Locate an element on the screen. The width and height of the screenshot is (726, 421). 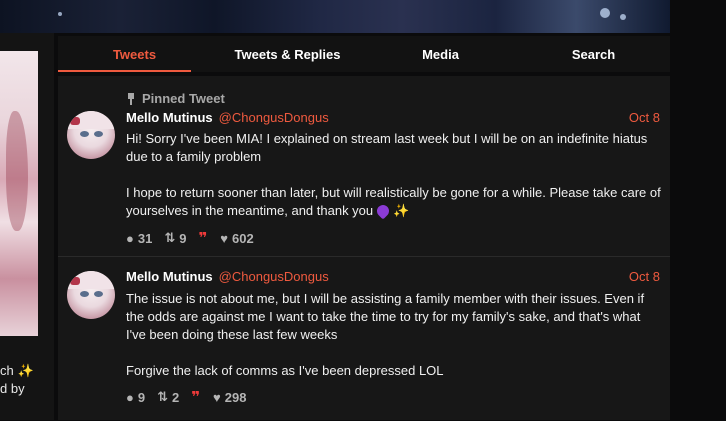
reply-count: 9 is located at coordinates (141, 397).